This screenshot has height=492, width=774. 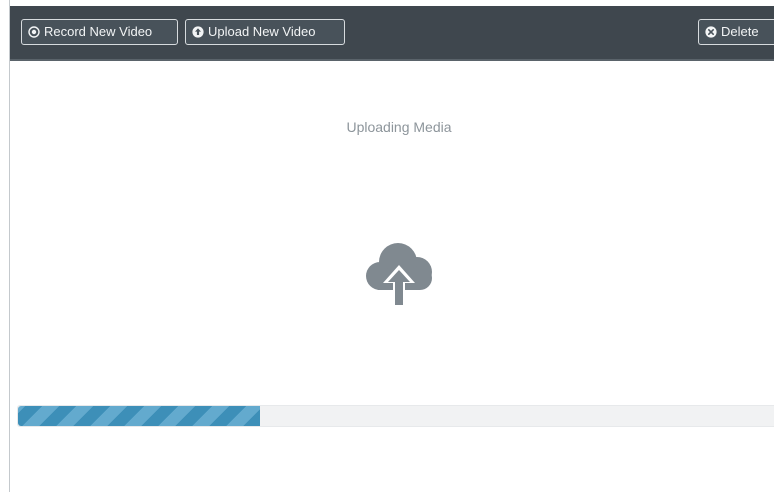 What do you see at coordinates (4, 246) in the screenshot?
I see `left-margin` at bounding box center [4, 246].